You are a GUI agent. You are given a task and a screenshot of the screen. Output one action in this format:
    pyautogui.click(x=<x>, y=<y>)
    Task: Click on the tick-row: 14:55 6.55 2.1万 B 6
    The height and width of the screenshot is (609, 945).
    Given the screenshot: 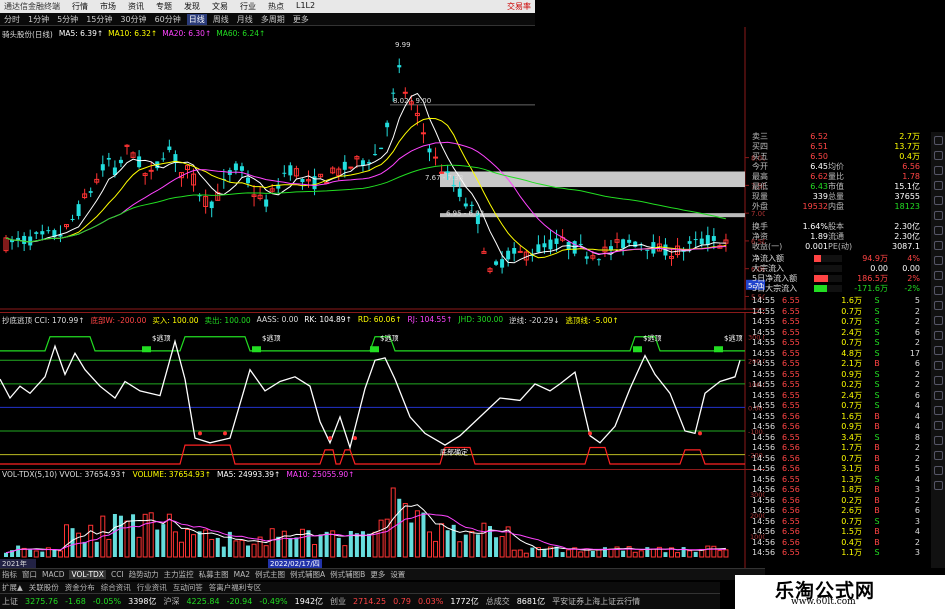 What is the action you would take?
    pyautogui.click(x=841, y=364)
    